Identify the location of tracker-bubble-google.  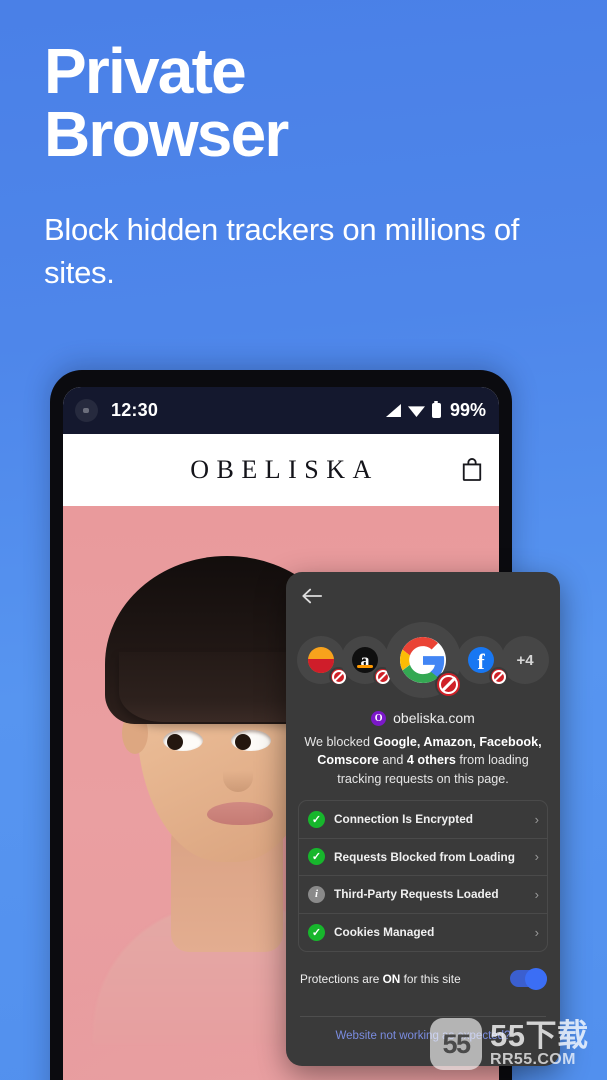
(423, 660).